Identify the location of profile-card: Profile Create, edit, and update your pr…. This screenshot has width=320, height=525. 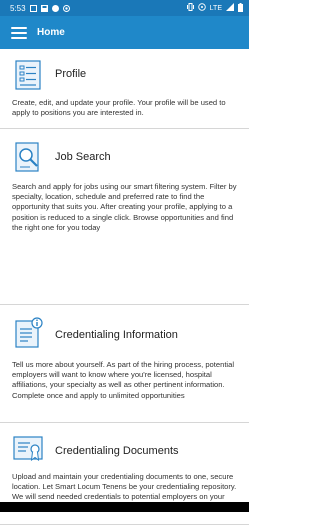
(124, 89).